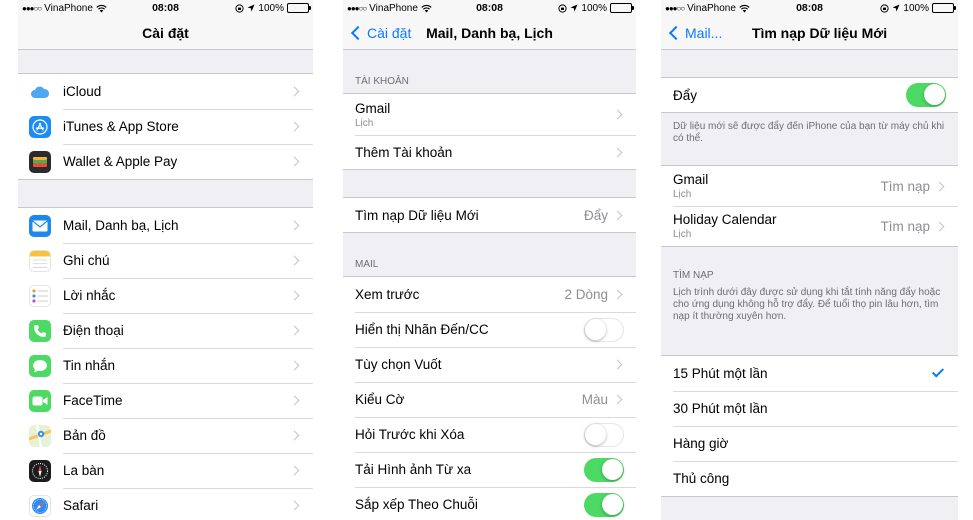 The height and width of the screenshot is (520, 973). Describe the element at coordinates (489, 434) in the screenshot. I see `ask-before-deleting-item: Hỏi Trước khi Xóa` at that location.